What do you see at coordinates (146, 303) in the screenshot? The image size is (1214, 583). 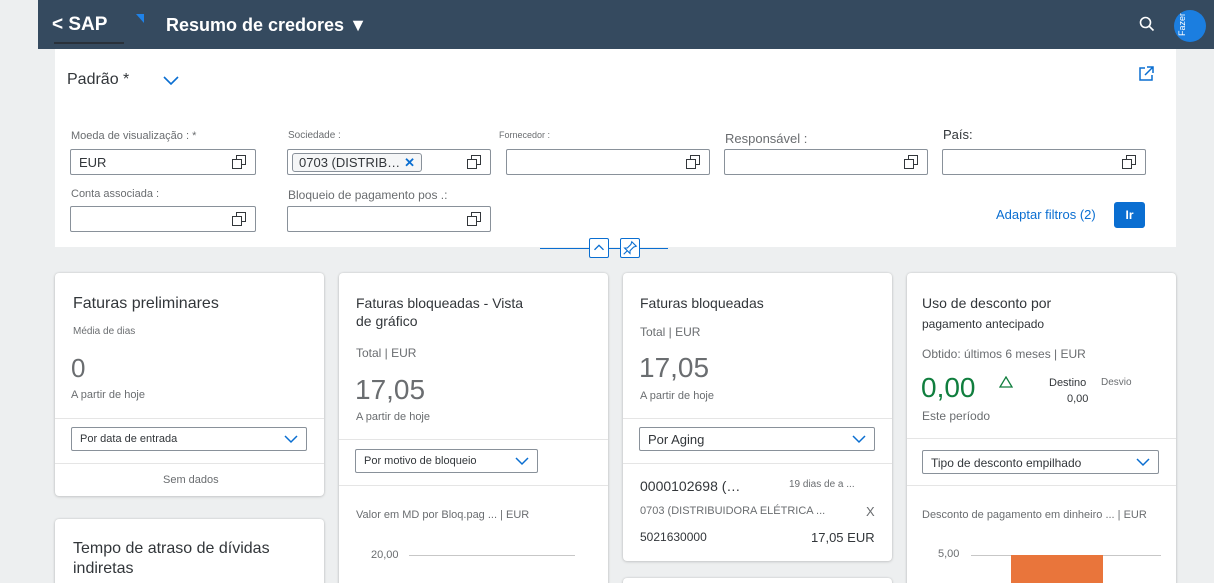 I see `card-title: Faturas preliminares` at bounding box center [146, 303].